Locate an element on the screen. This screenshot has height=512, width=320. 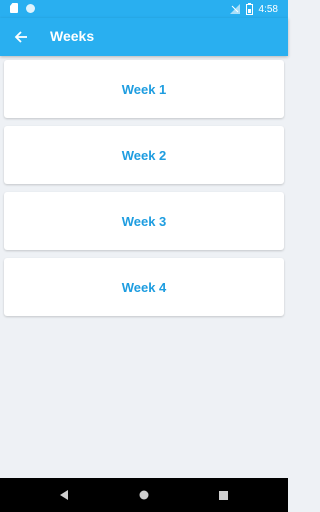
week-label: Week 3 is located at coordinates (144, 221).